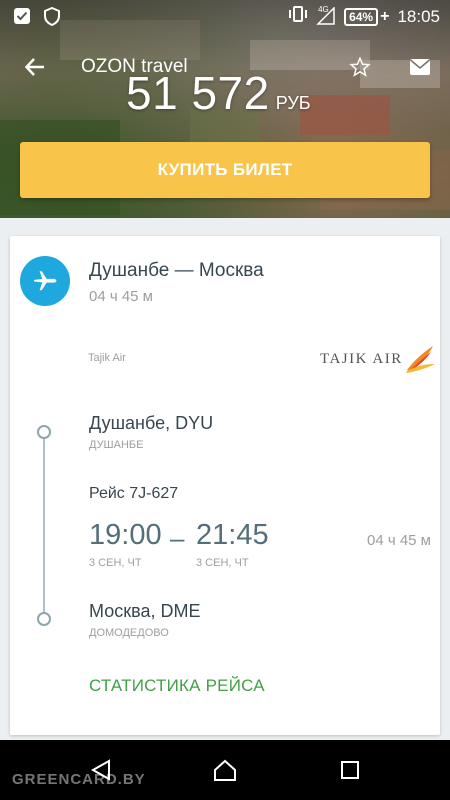 This screenshot has width=450, height=800. I want to click on timeline-line, so click(44, 527).